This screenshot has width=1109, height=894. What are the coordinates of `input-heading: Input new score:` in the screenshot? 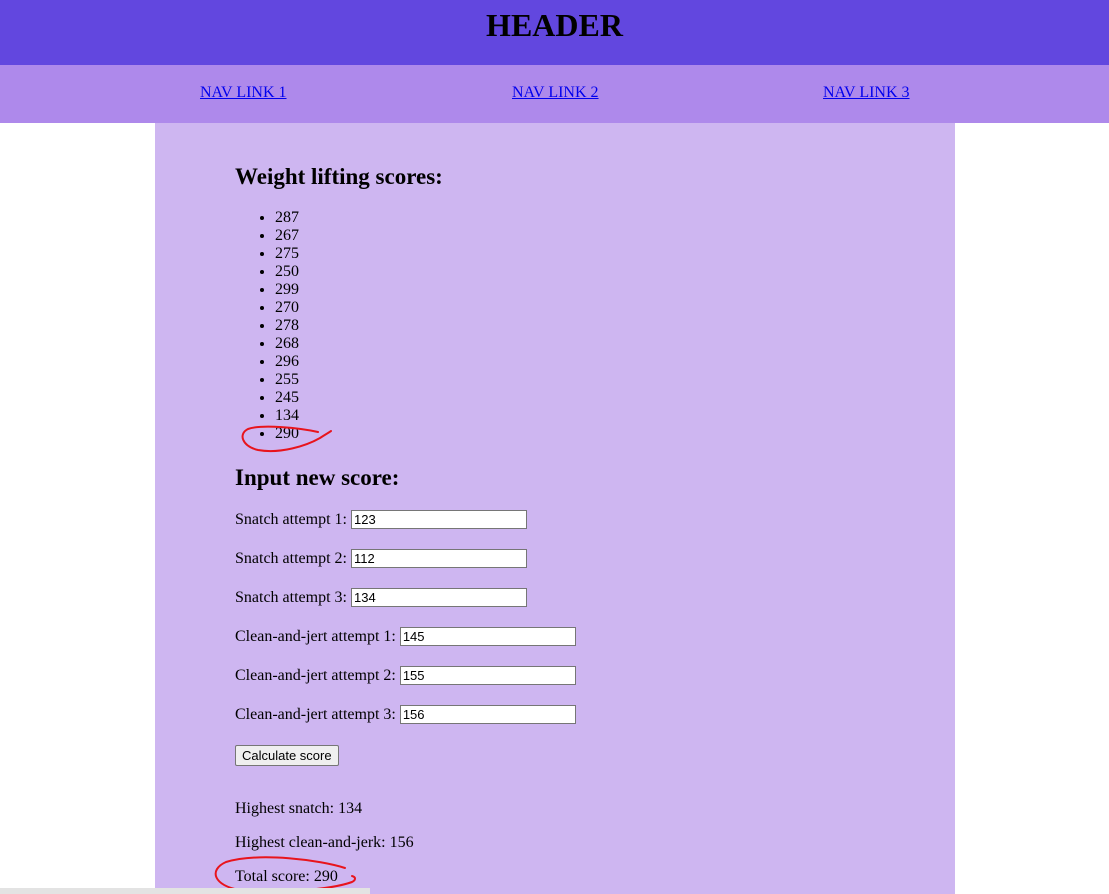 It's located at (317, 477).